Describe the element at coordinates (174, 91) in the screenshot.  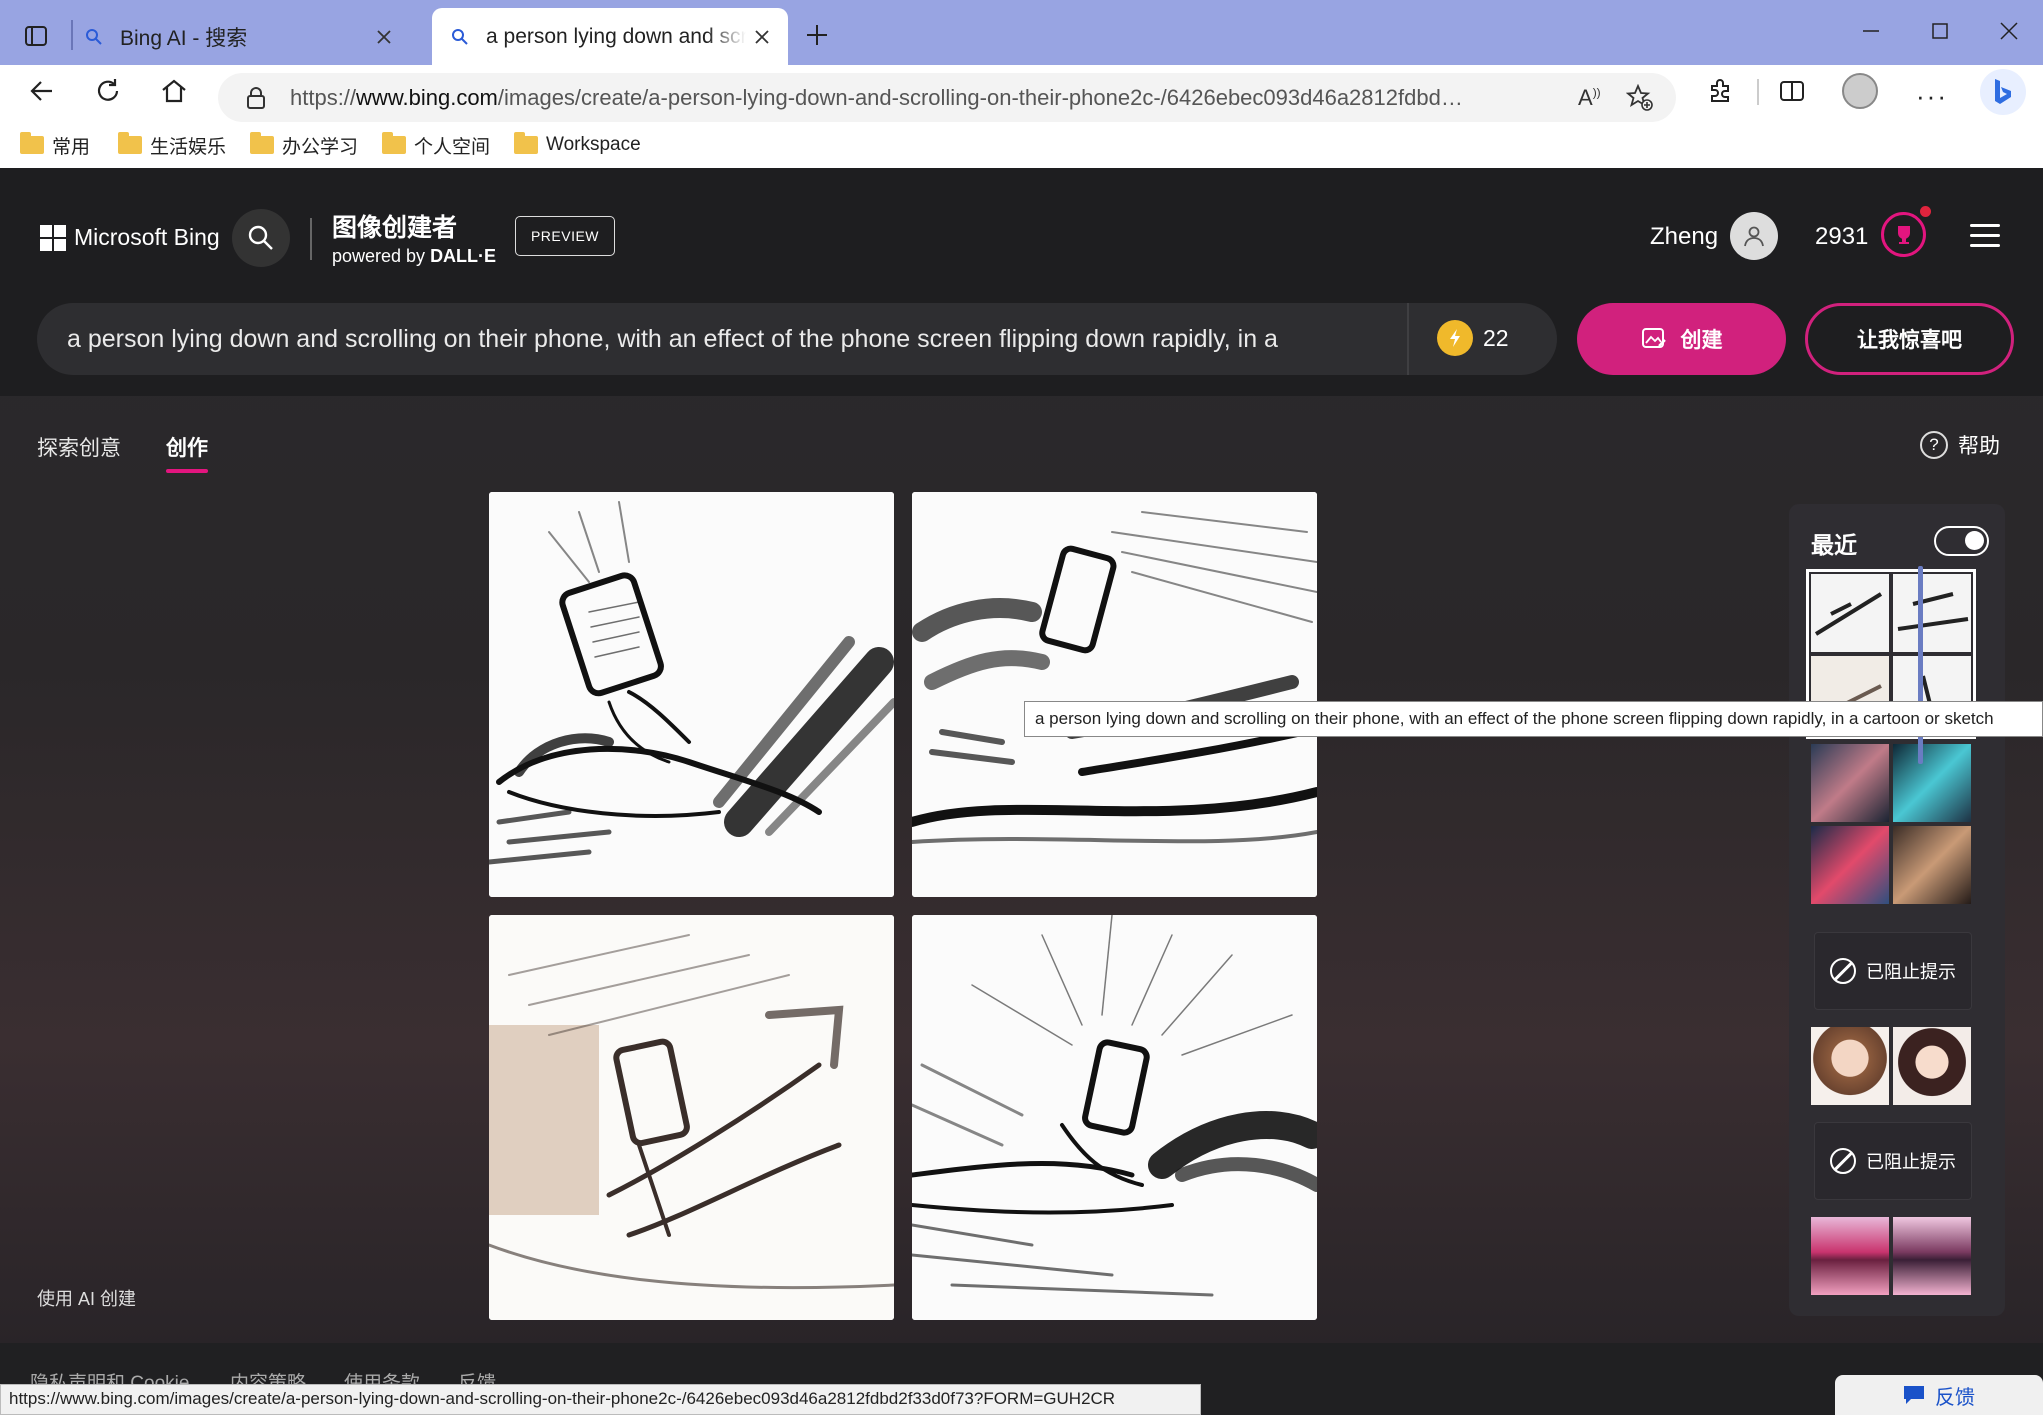
I see `home-icon` at that location.